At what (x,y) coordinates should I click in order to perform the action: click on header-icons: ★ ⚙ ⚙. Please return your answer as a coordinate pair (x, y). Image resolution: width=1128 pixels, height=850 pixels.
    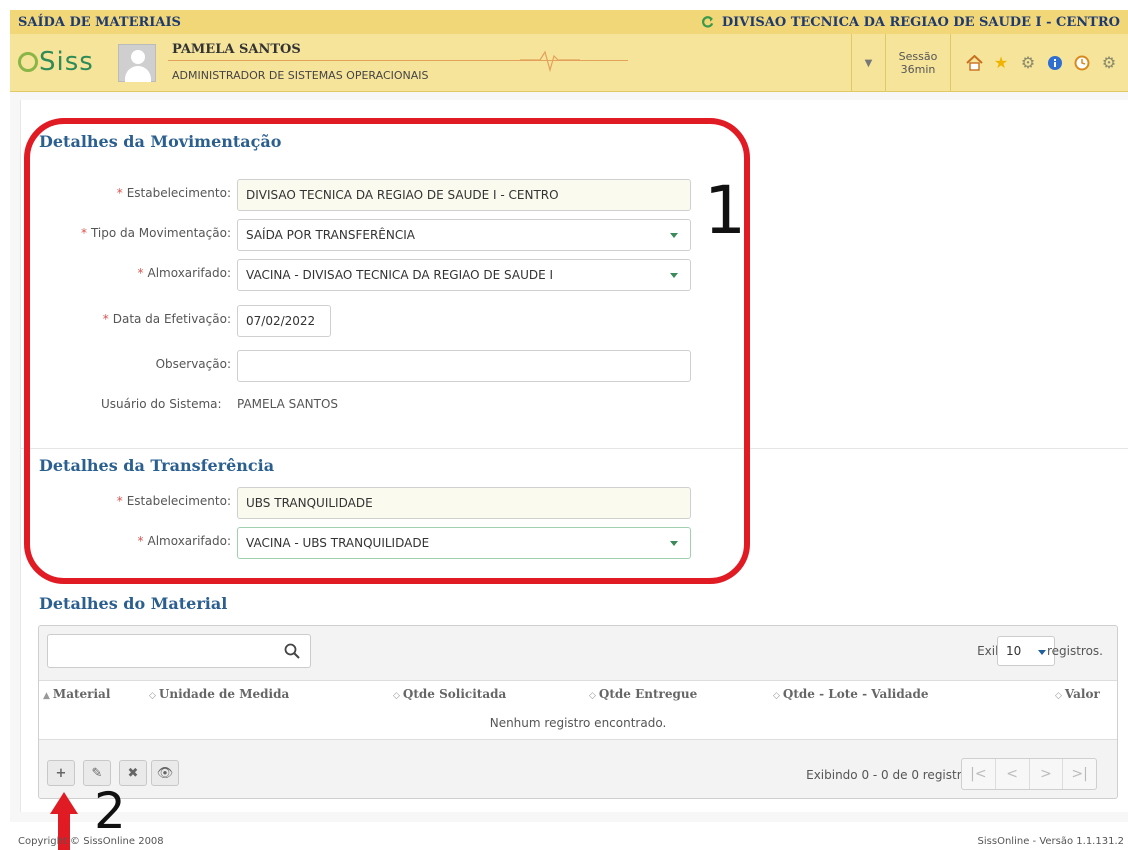
    Looking at the image, I should click on (1039, 63).